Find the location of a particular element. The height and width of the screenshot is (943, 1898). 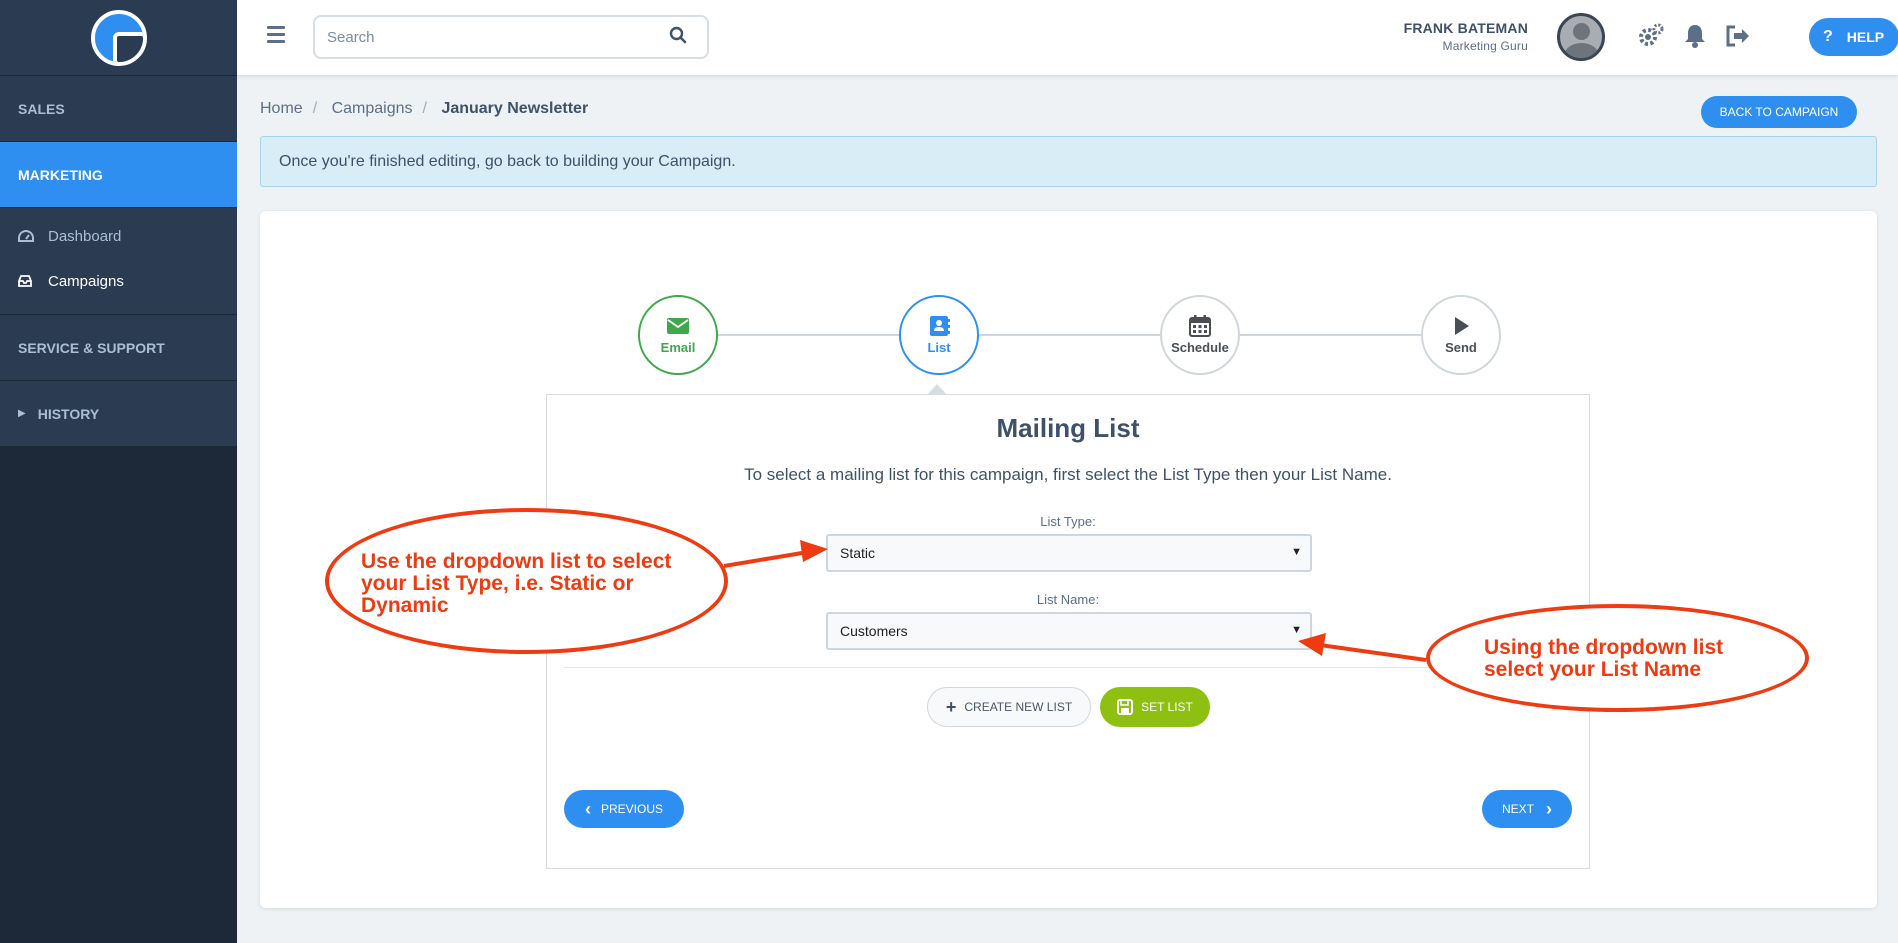

settings-gears-icon is located at coordinates (1651, 36).